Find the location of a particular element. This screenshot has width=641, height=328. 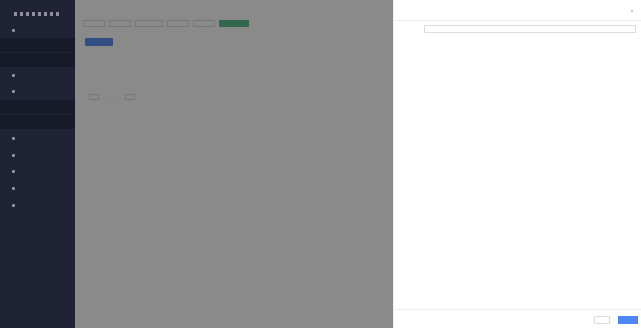

second-input is located at coordinates (530, 45).